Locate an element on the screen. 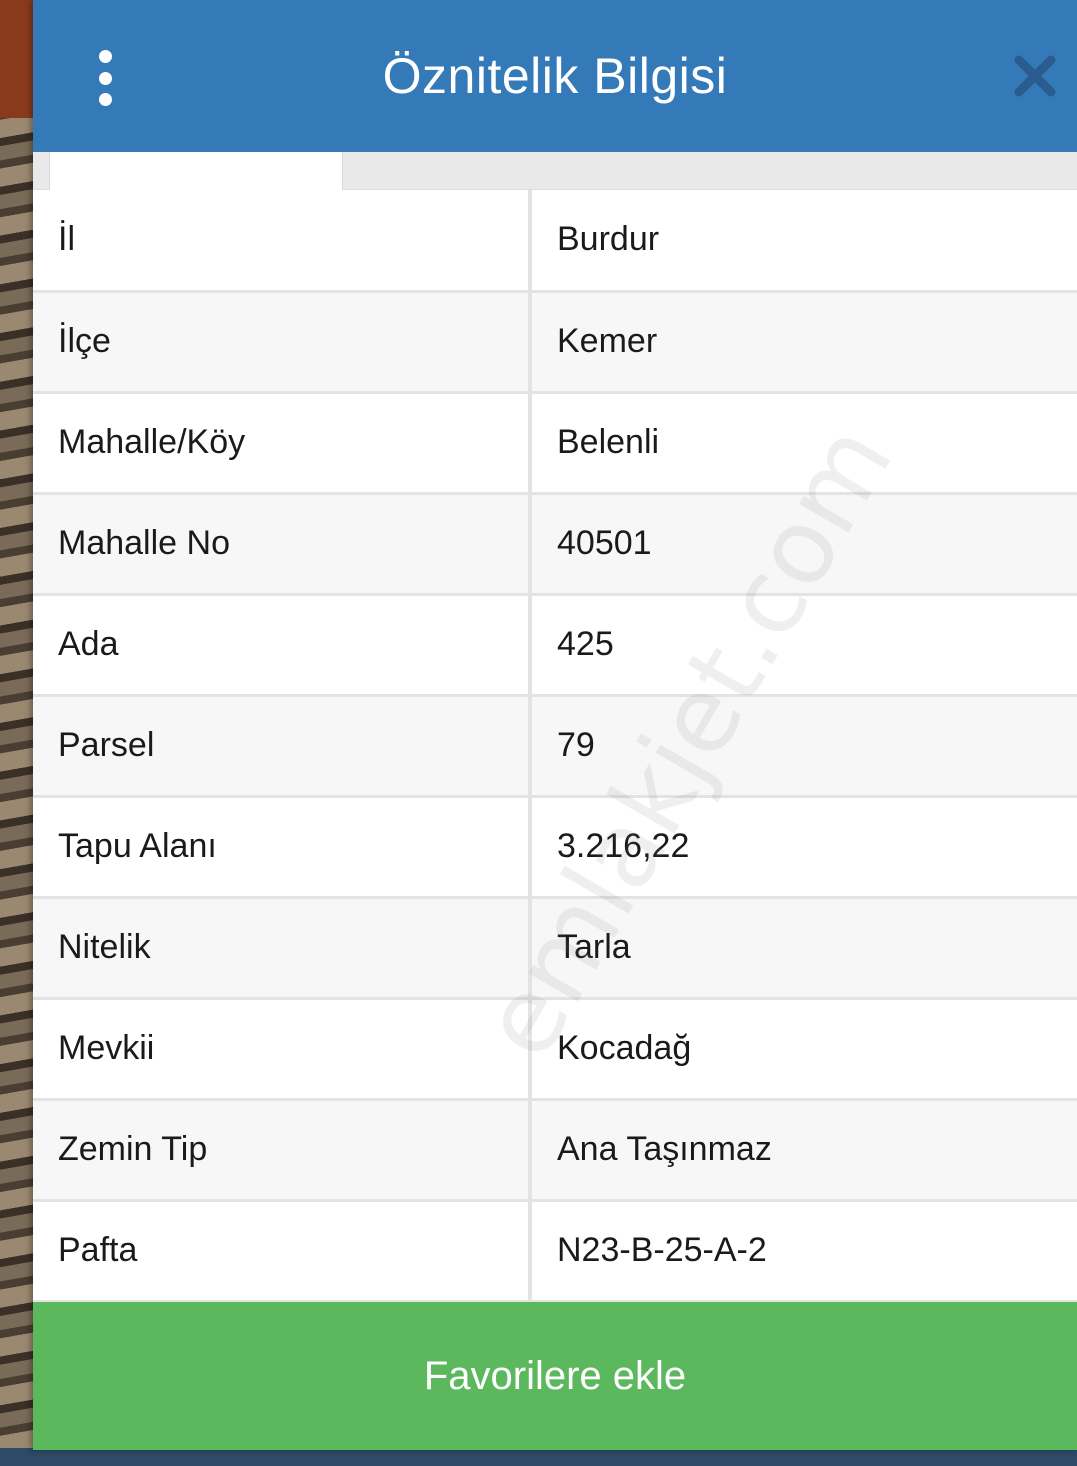  attribute-key: Parsel is located at coordinates (282, 746).